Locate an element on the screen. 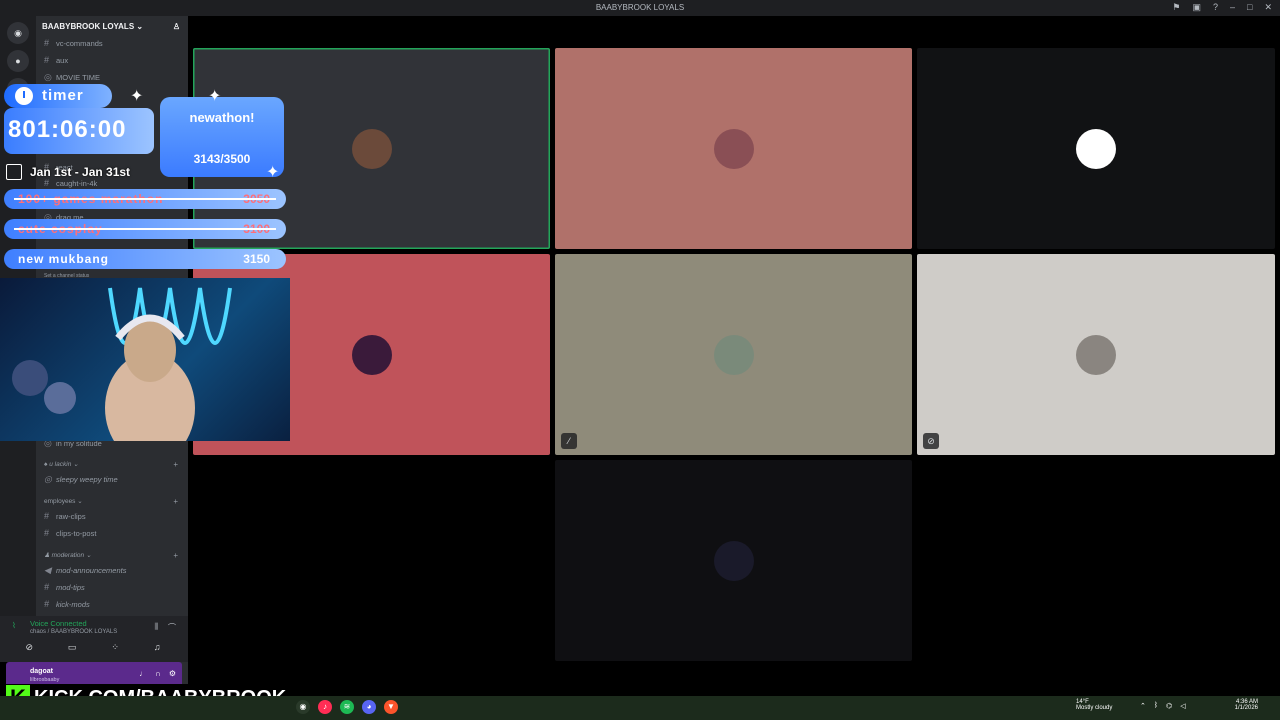 This screenshot has width=1280, height=720. taskbar-clock: 4:36 AM 1/1/2026 is located at coordinates (1246, 705).